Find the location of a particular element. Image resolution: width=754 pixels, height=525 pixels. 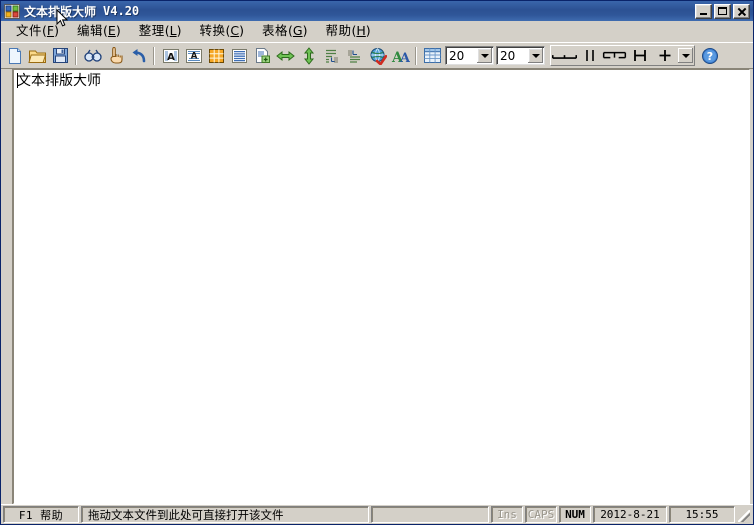

border-tools-panel is located at coordinates (622, 55).